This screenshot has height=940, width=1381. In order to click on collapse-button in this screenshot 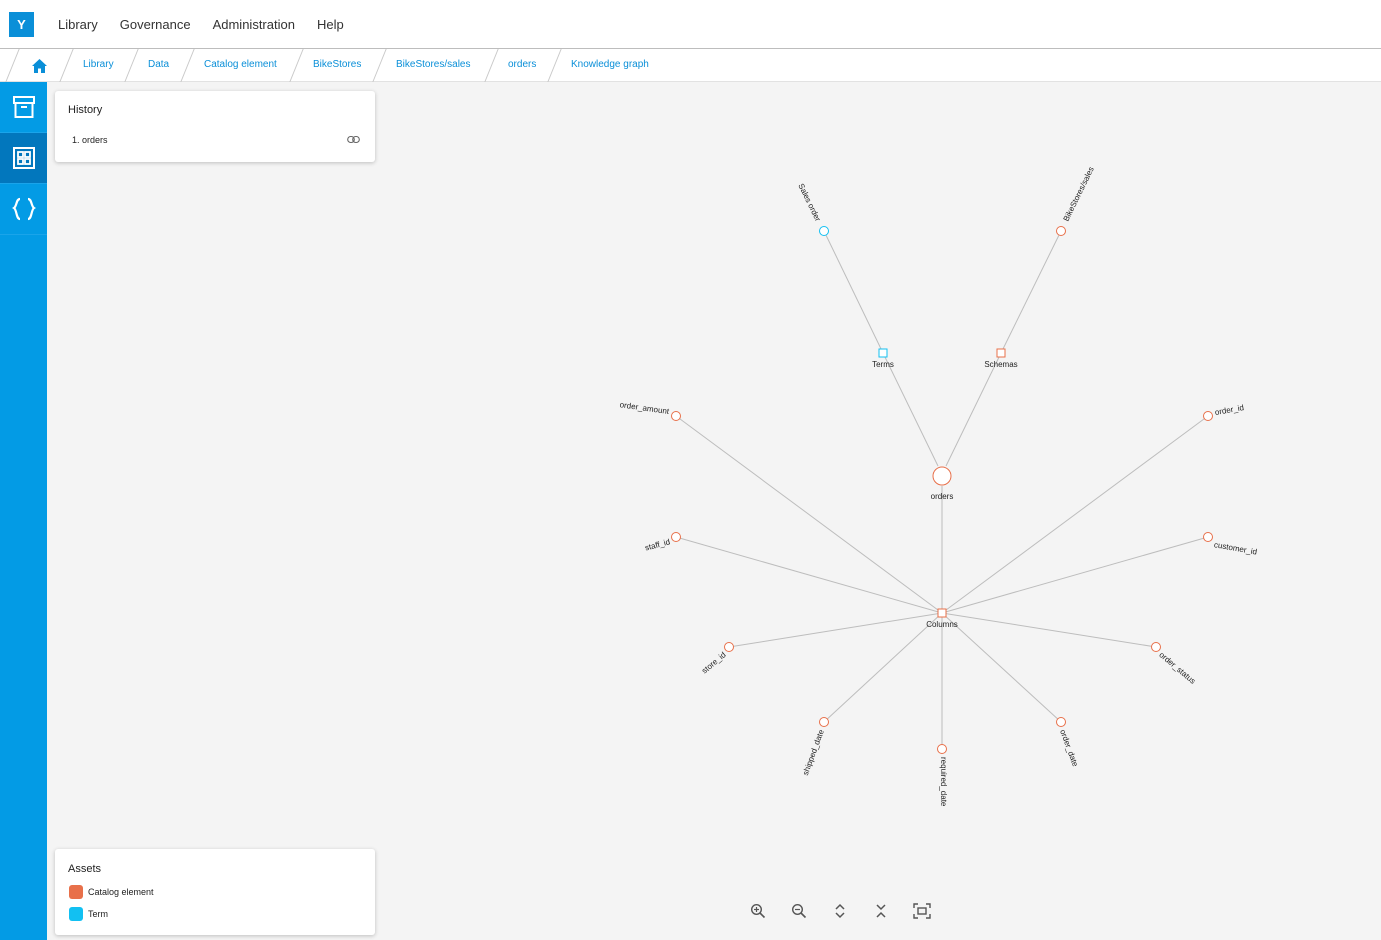, I will do `click(881, 911)`.